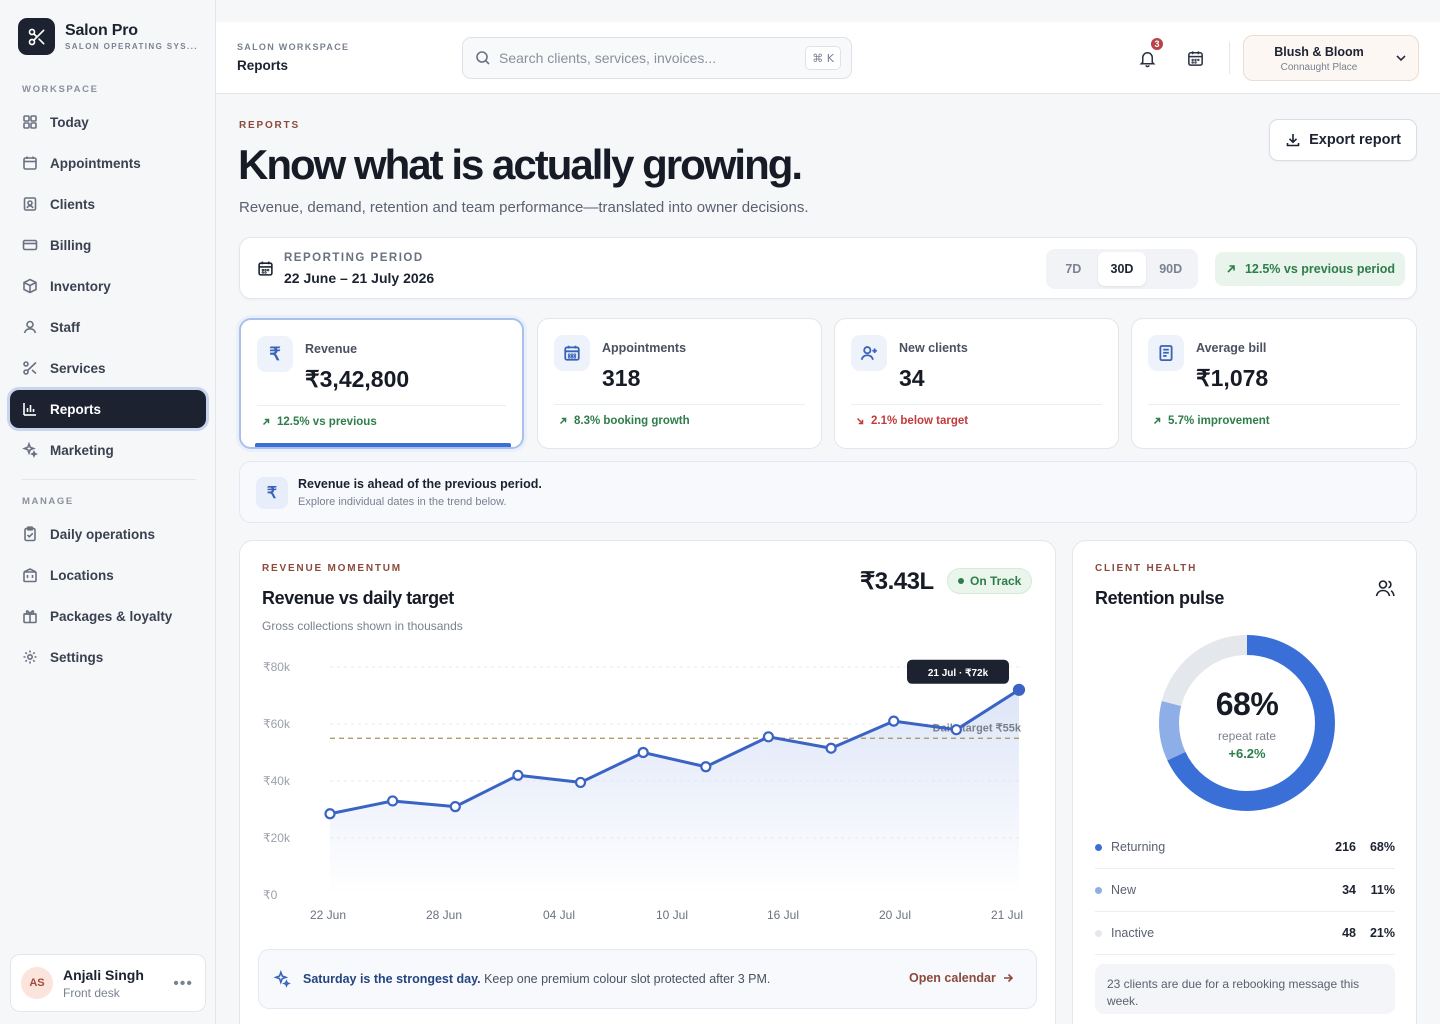  What do you see at coordinates (559, 915) in the screenshot?
I see `x-tick-label: 04 Jul` at bounding box center [559, 915].